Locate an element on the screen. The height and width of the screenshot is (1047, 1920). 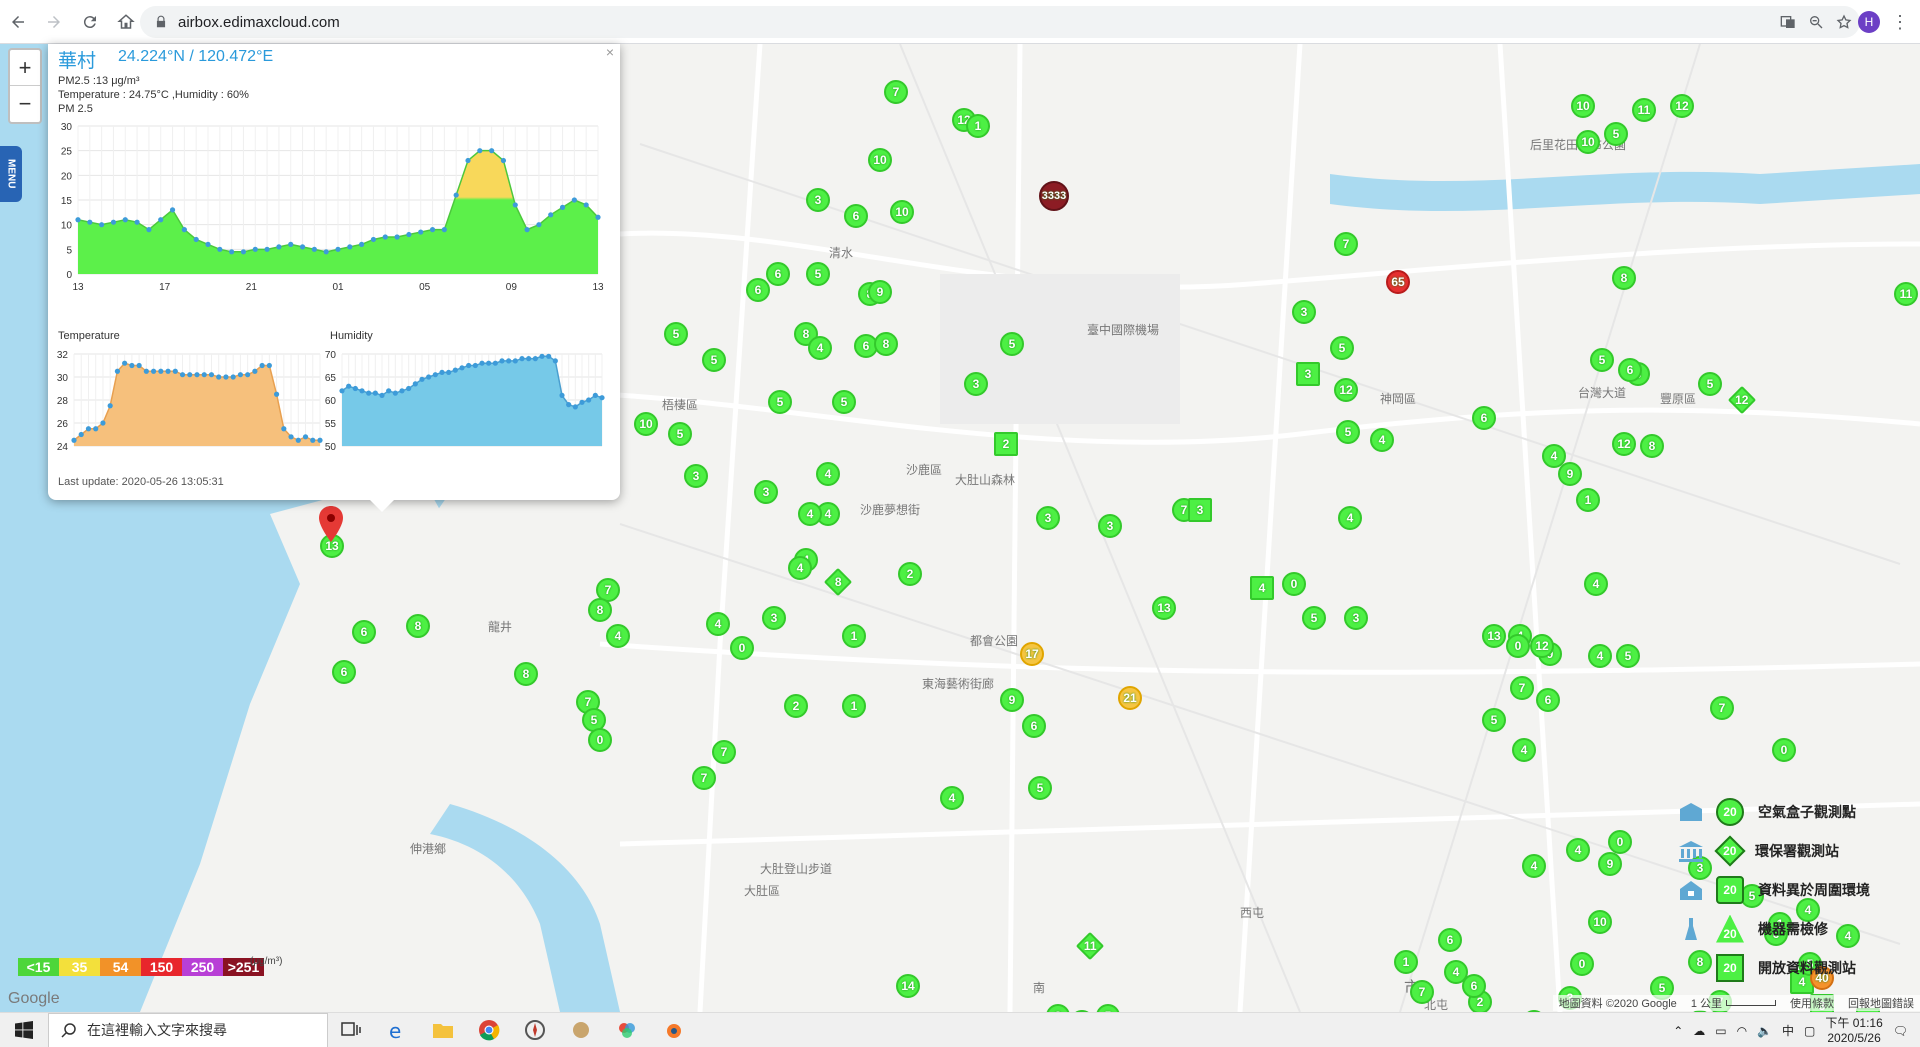
profile-avatar: H is located at coordinates (1869, 22).